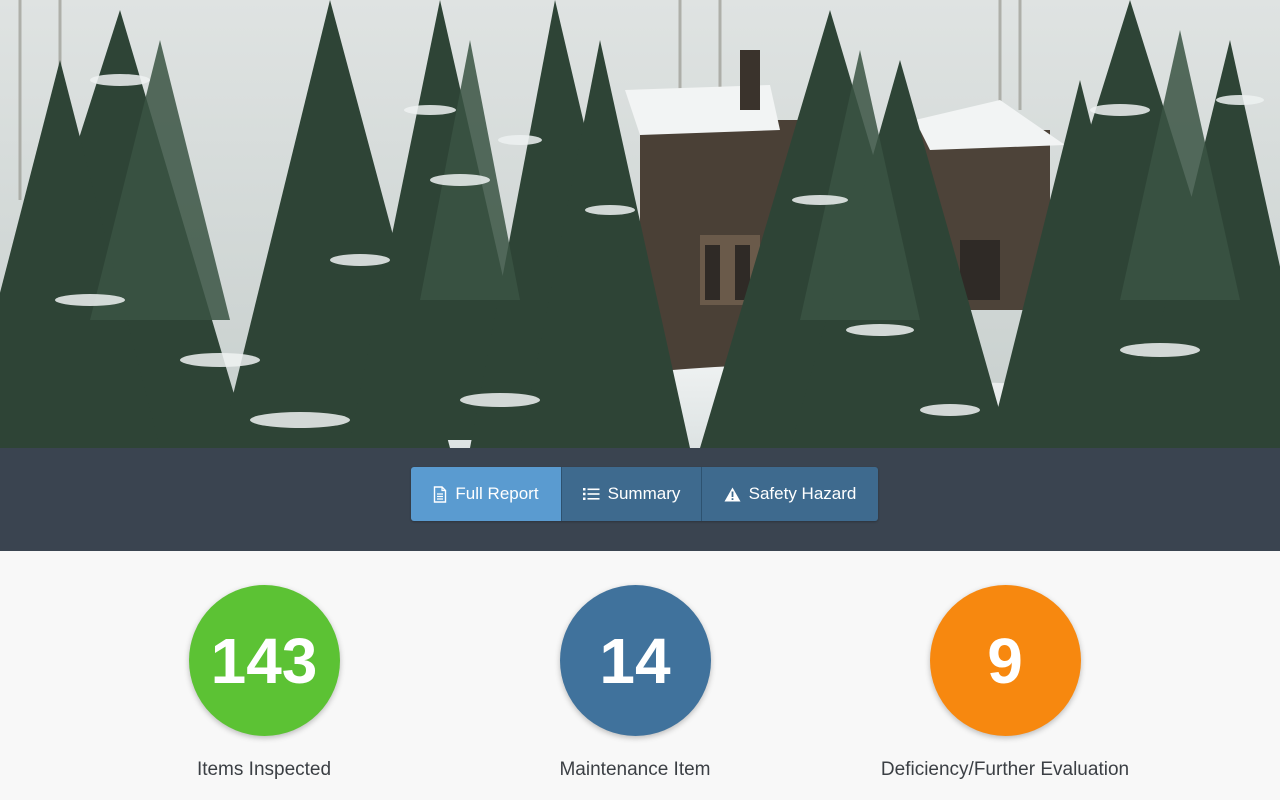 The image size is (1280, 800). Describe the element at coordinates (264, 660) in the screenshot. I see `items-inspected-count: 143` at that location.